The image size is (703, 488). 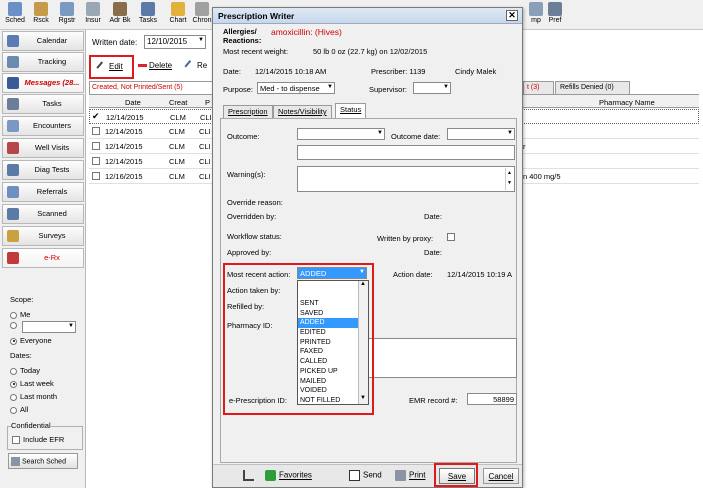 I want to click on override-reason-label: Override reason:, so click(x=255, y=202).